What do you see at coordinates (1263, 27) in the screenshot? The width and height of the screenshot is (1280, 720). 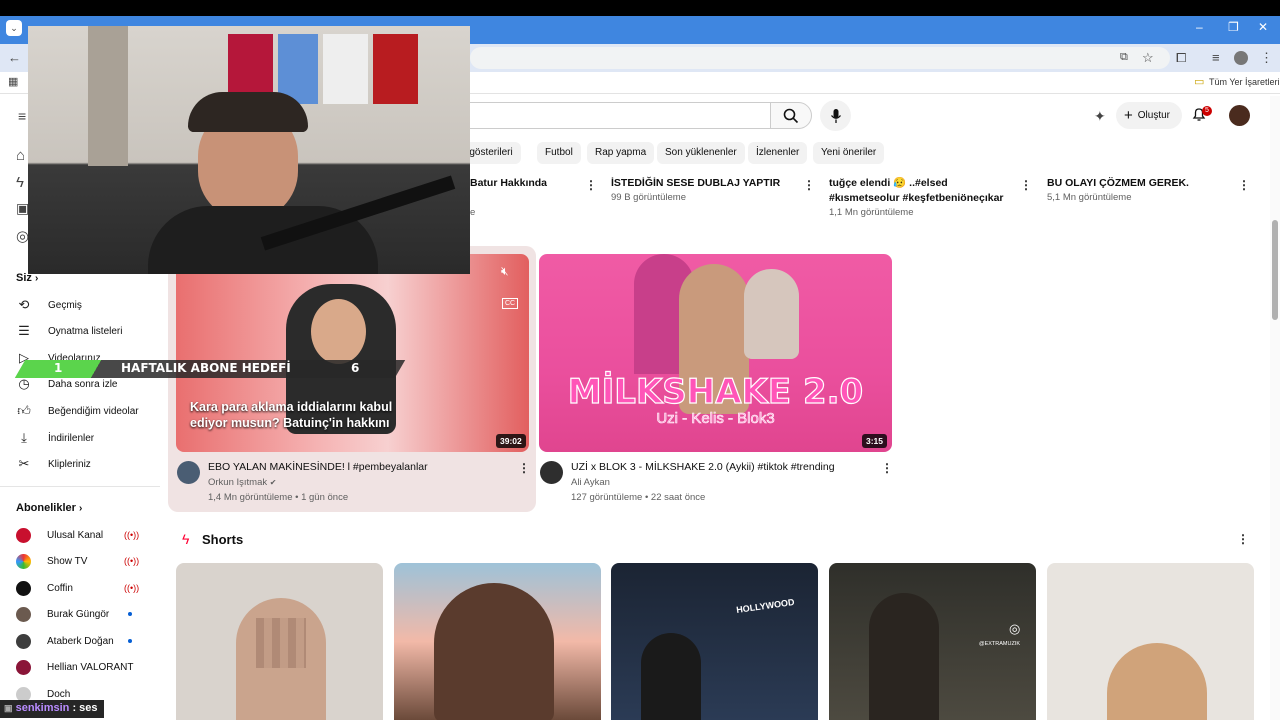 I see `close-icon: ✕` at bounding box center [1263, 27].